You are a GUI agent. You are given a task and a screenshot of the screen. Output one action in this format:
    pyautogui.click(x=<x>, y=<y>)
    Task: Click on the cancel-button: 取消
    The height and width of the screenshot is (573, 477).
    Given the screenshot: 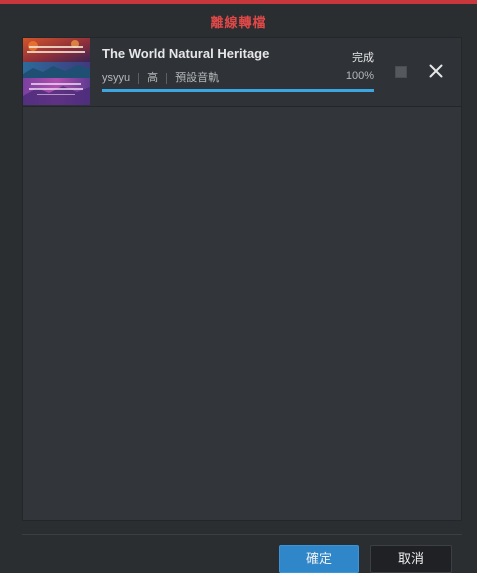 What is the action you would take?
    pyautogui.click(x=411, y=559)
    